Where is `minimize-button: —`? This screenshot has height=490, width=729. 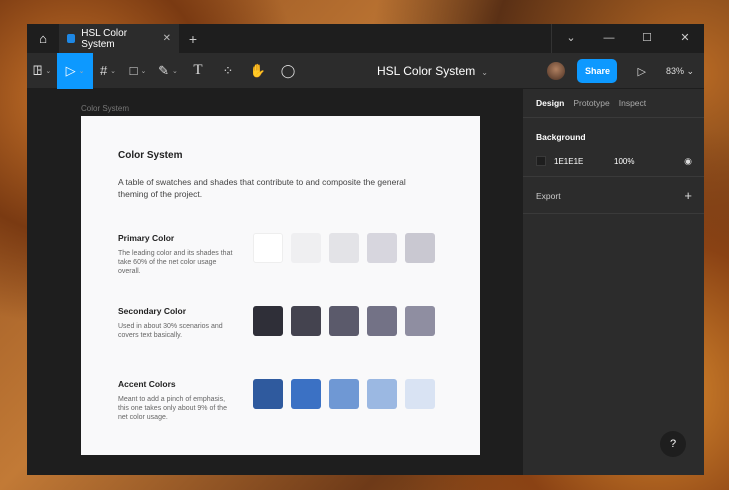 minimize-button: — is located at coordinates (609, 38).